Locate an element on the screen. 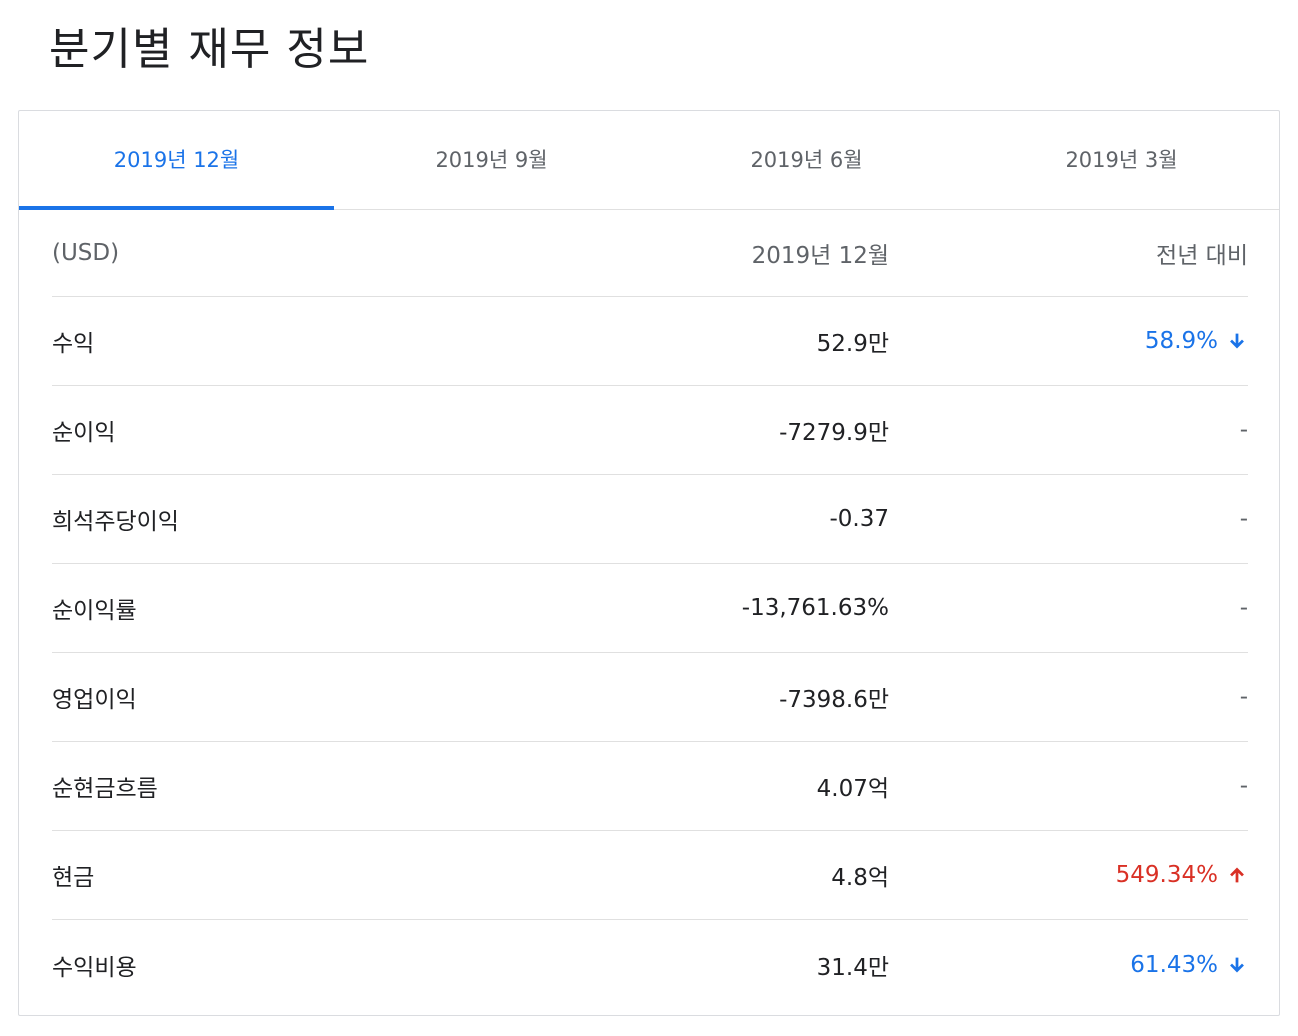 The height and width of the screenshot is (1036, 1298). tab-2019-06: 2019년 6월 is located at coordinates (806, 160).